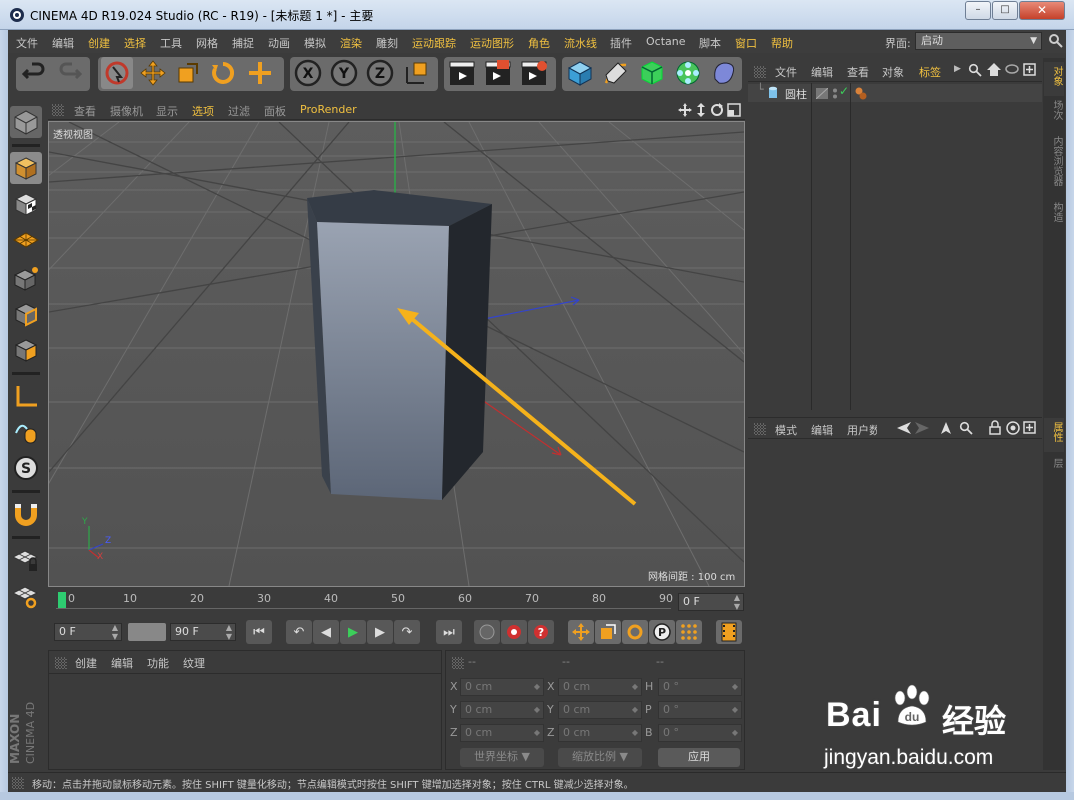 Image resolution: width=1074 pixels, height=800 pixels. Describe the element at coordinates (492, 43) in the screenshot. I see `menu-mograph: 运动图形` at that location.